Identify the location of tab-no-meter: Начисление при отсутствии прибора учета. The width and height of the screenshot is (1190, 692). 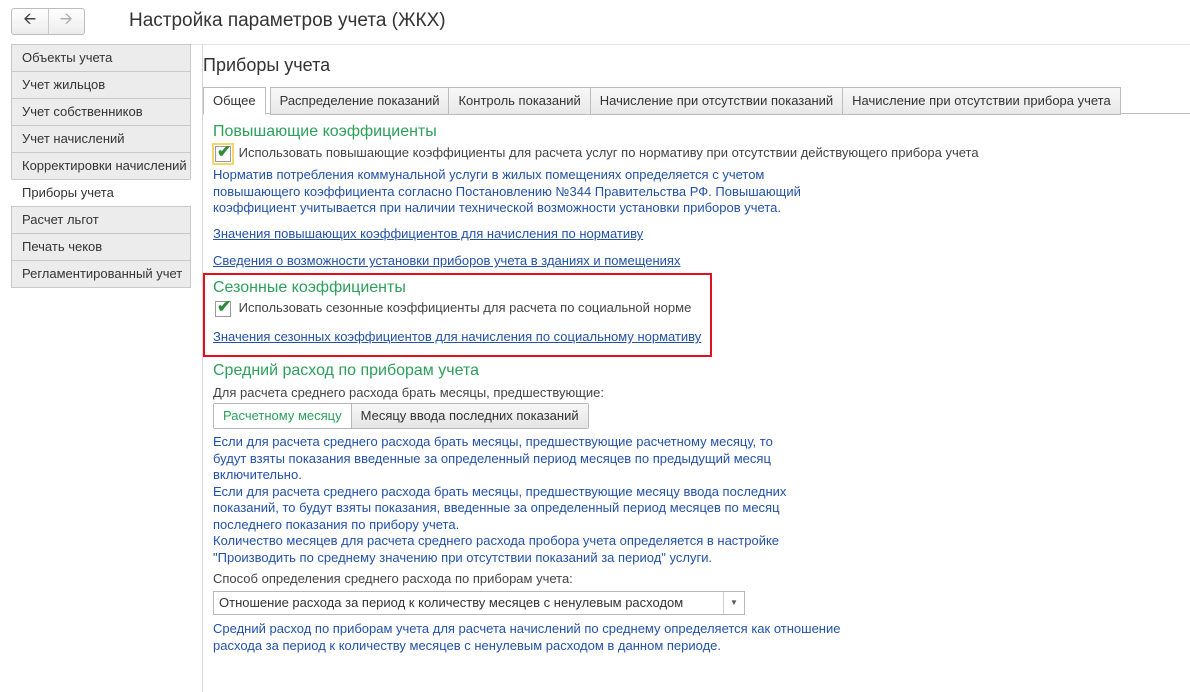
(982, 101).